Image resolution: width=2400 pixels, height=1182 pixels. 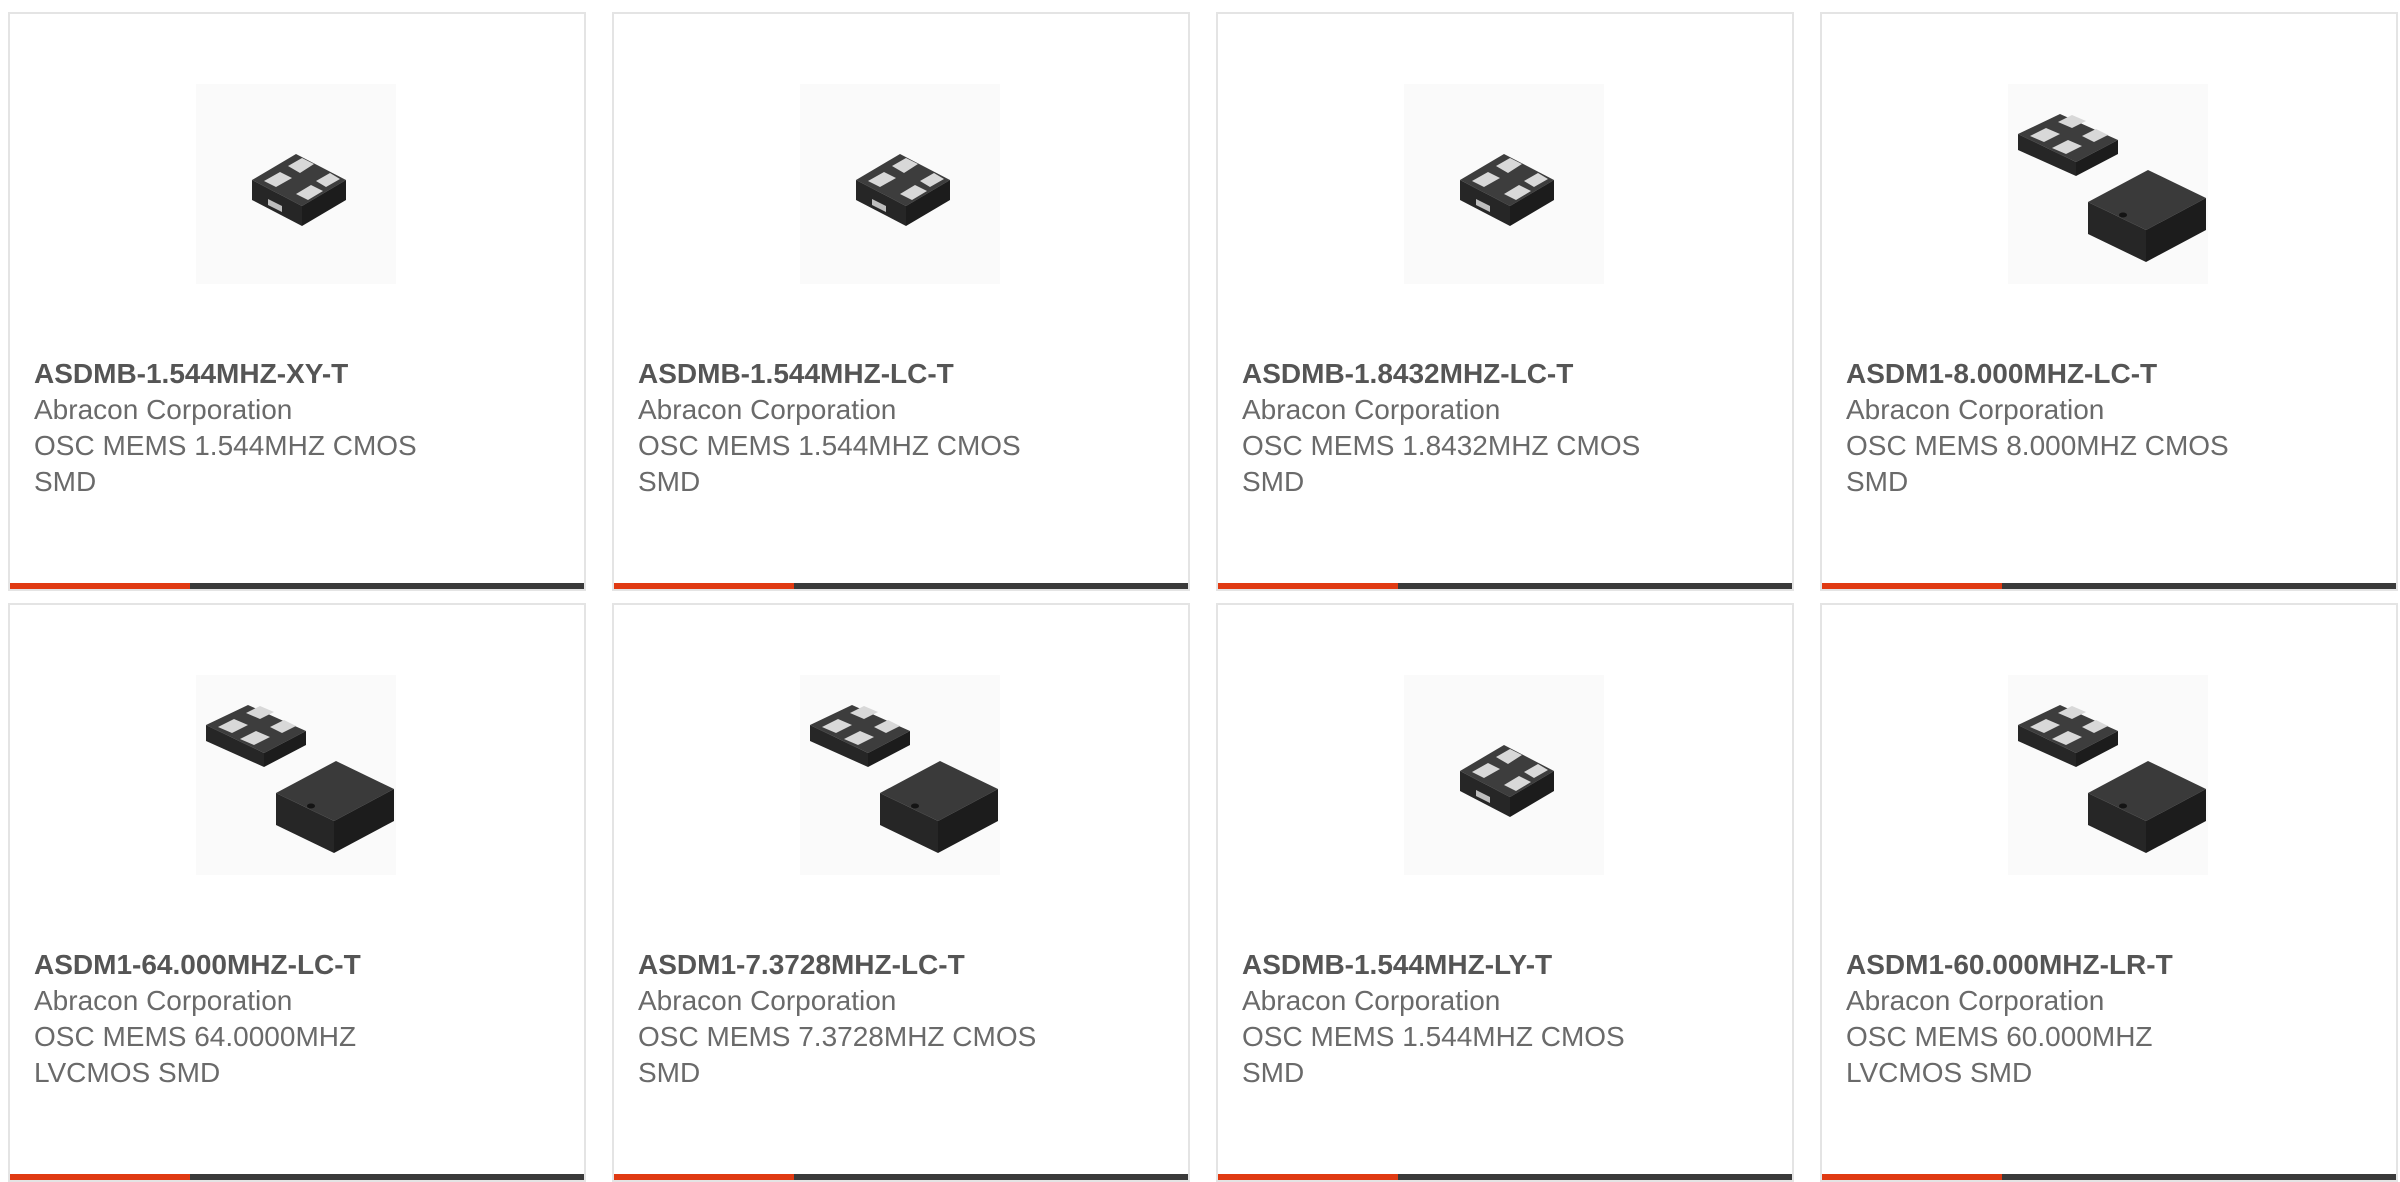 I want to click on part-number-link: ASDM1-64.000MHZ-LC-T, so click(x=299, y=965).